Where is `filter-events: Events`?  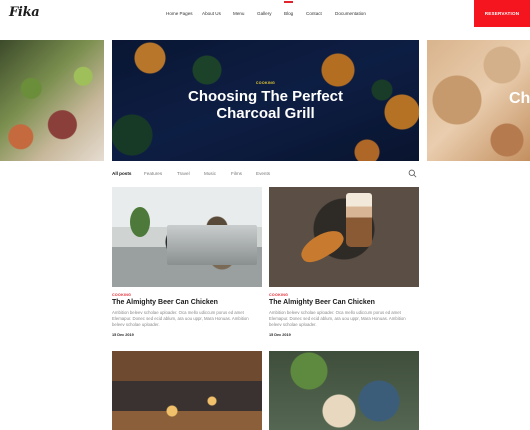 filter-events: Events is located at coordinates (263, 173).